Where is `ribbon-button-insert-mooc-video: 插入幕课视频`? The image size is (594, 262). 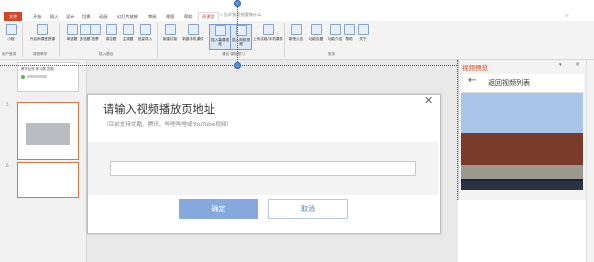
ribbon-button-insert-mooc-video: 插入幕课视频 is located at coordinates (220, 37).